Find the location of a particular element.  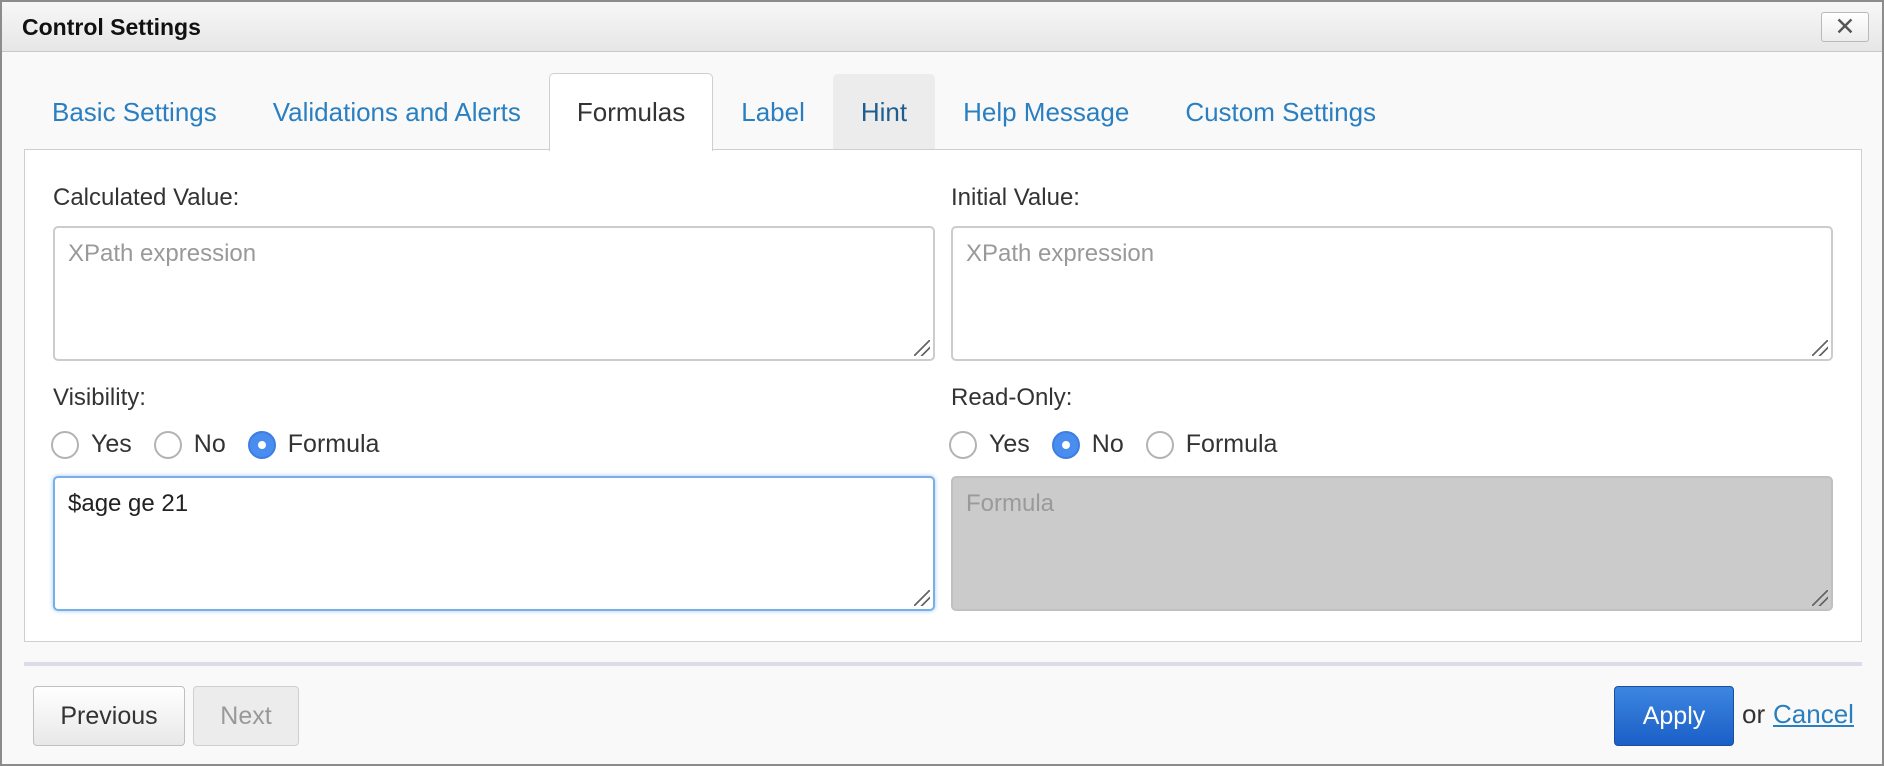

close-button: ✕ is located at coordinates (1845, 27).